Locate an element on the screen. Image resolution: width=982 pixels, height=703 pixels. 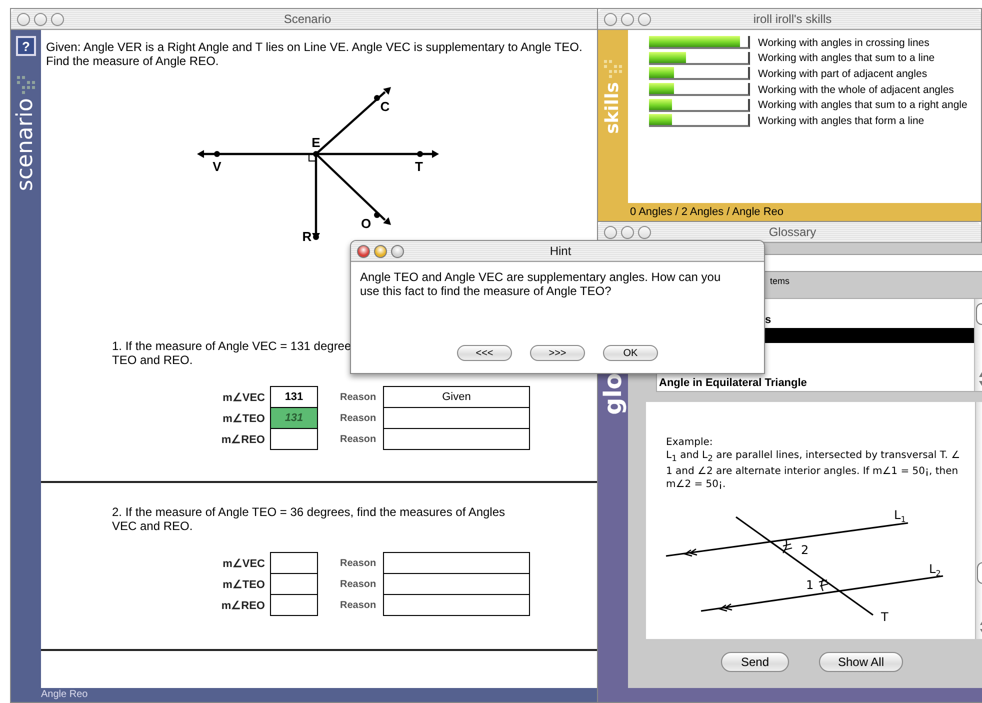
skill-name: Working with the whole of adjacent angles is located at coordinates (856, 90).